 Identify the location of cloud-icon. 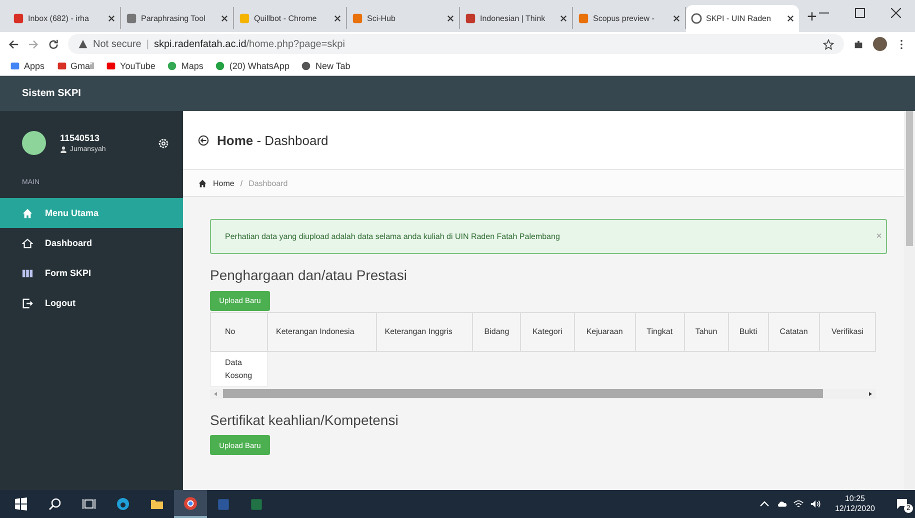
(781, 504).